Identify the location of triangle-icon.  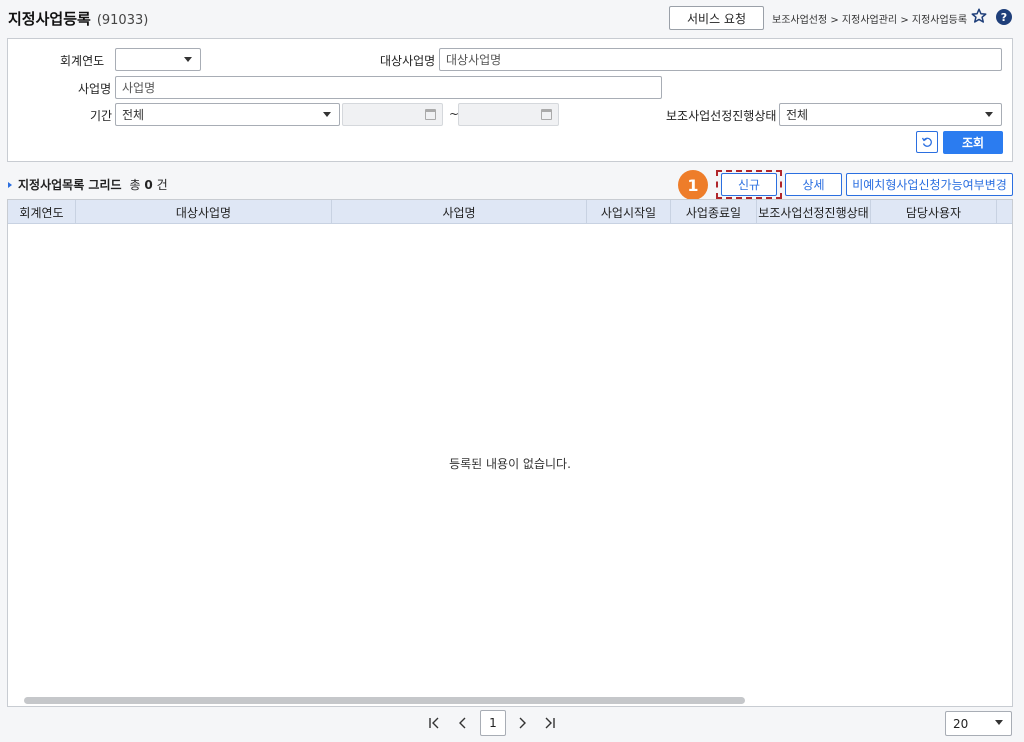
(10, 184).